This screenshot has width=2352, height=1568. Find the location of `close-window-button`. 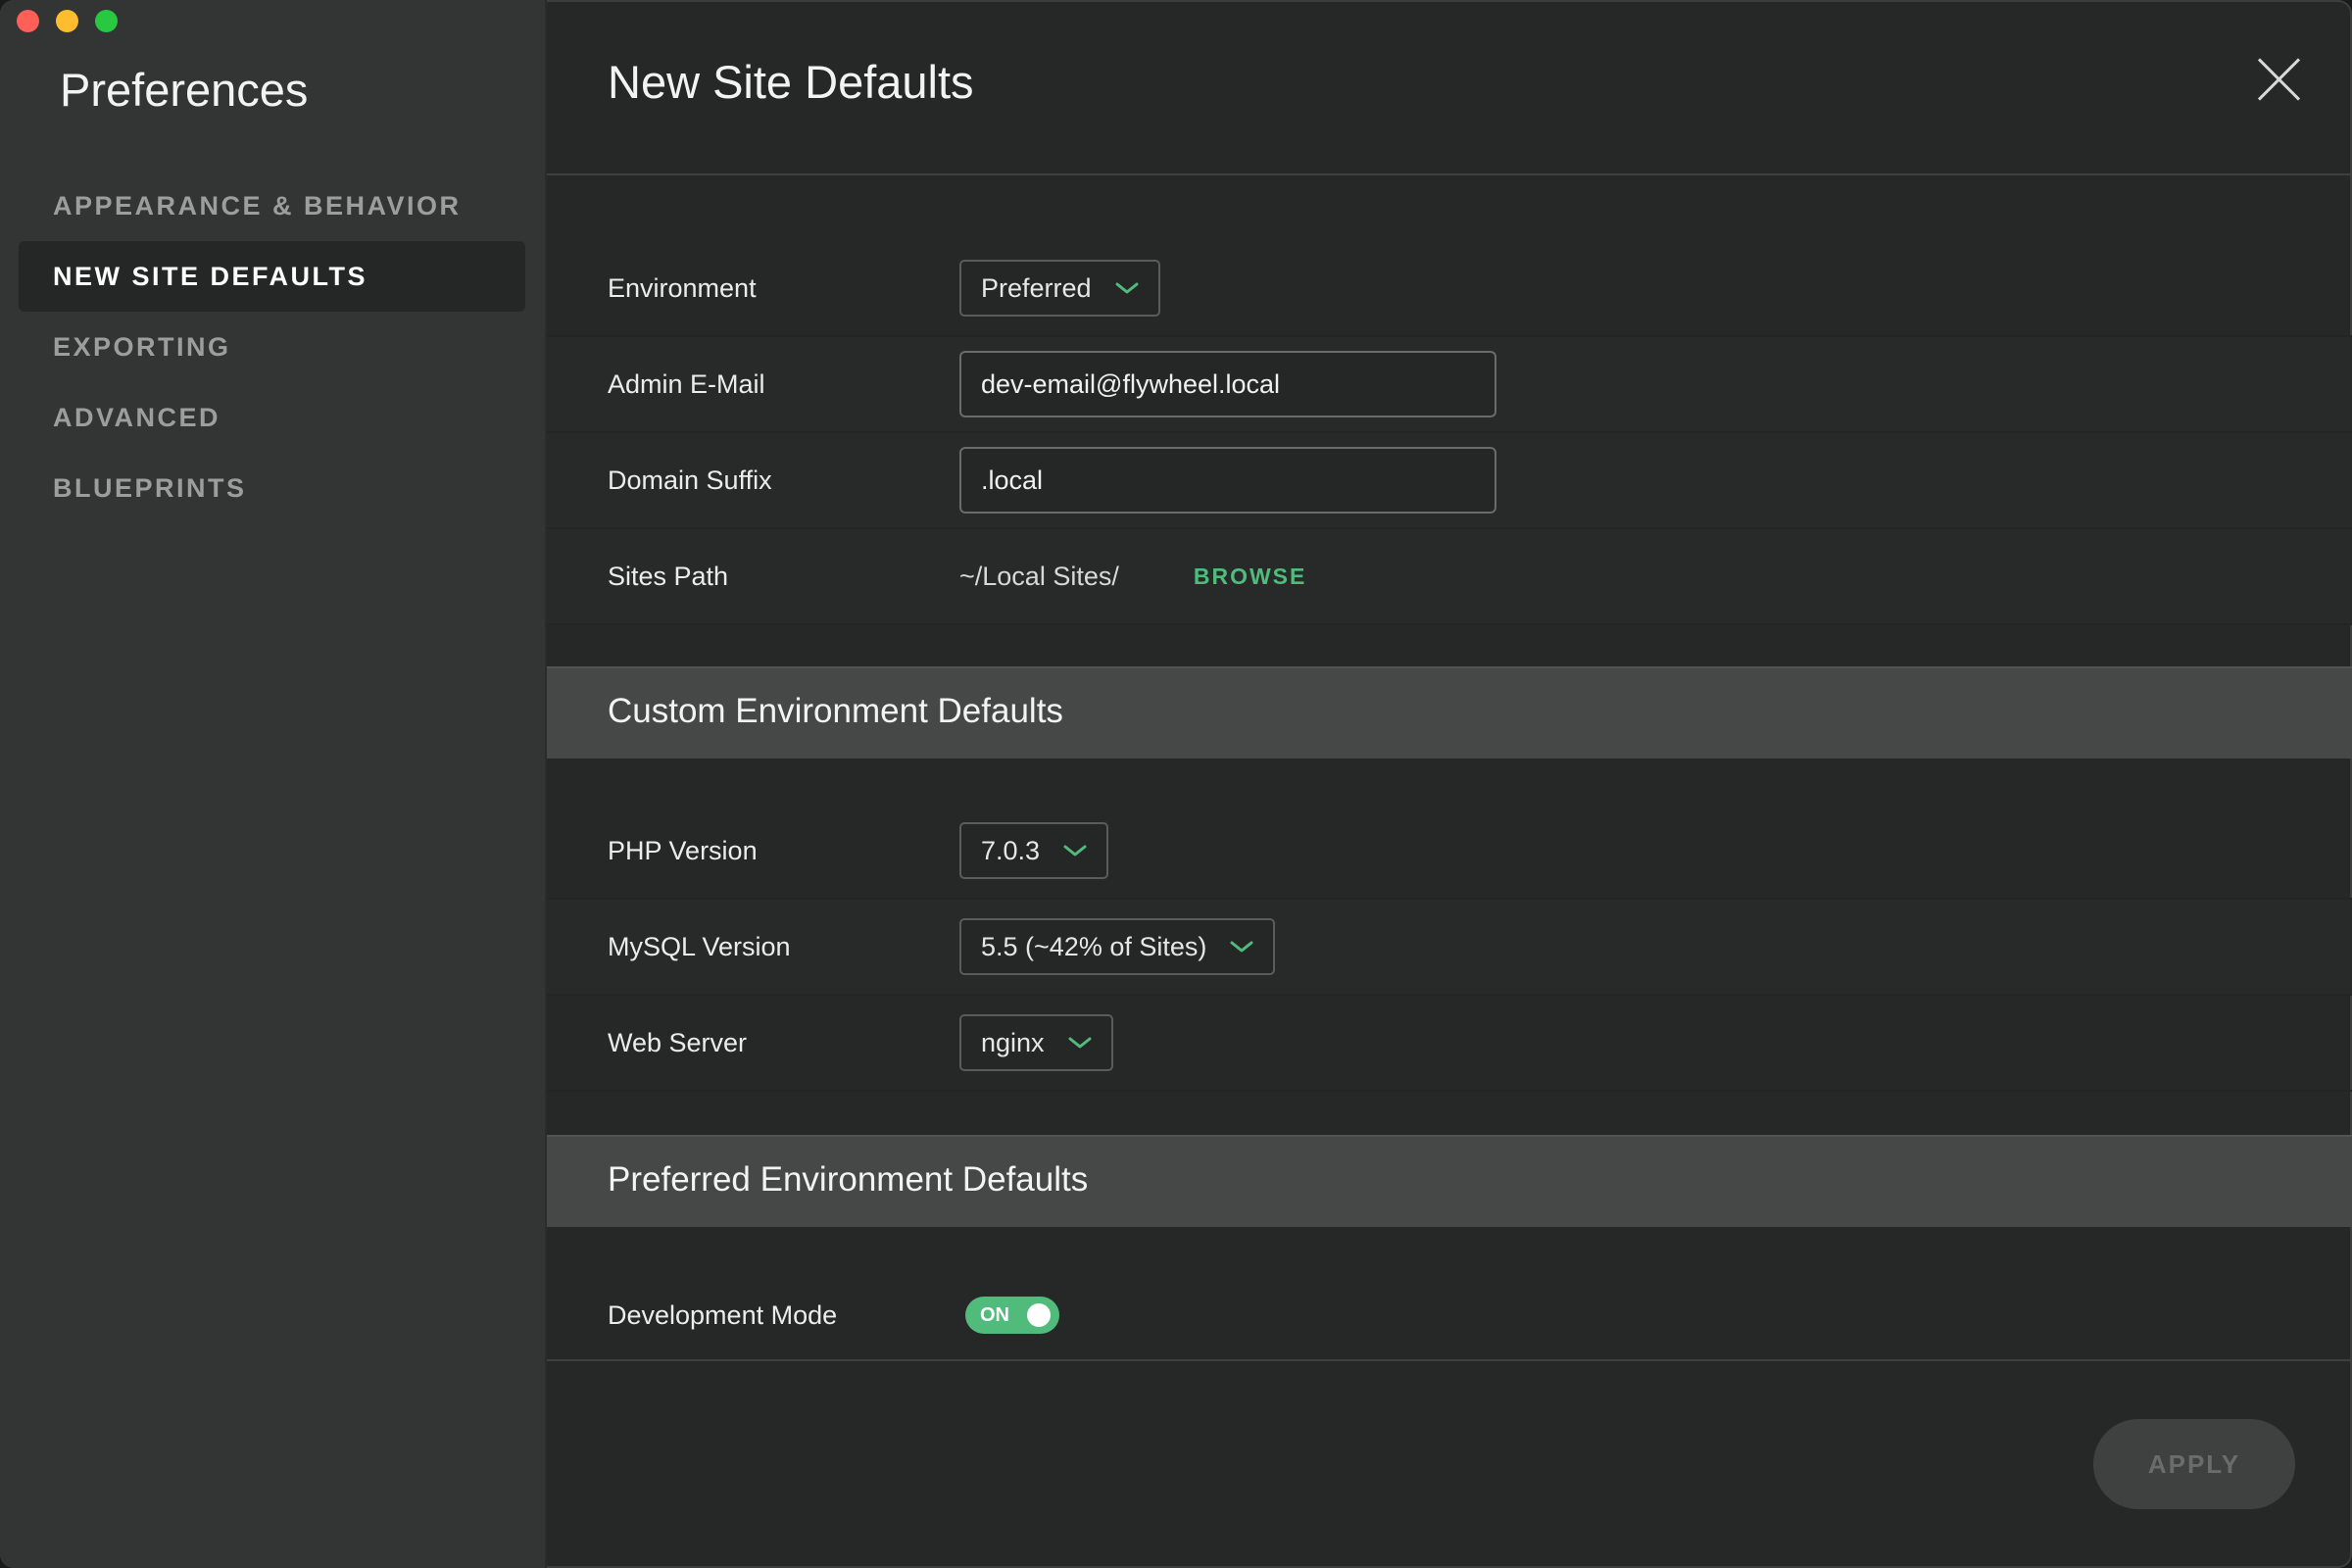

close-window-button is located at coordinates (28, 21).